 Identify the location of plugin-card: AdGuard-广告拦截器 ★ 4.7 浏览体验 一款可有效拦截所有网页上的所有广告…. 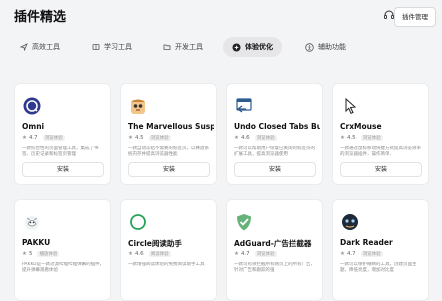
(274, 250).